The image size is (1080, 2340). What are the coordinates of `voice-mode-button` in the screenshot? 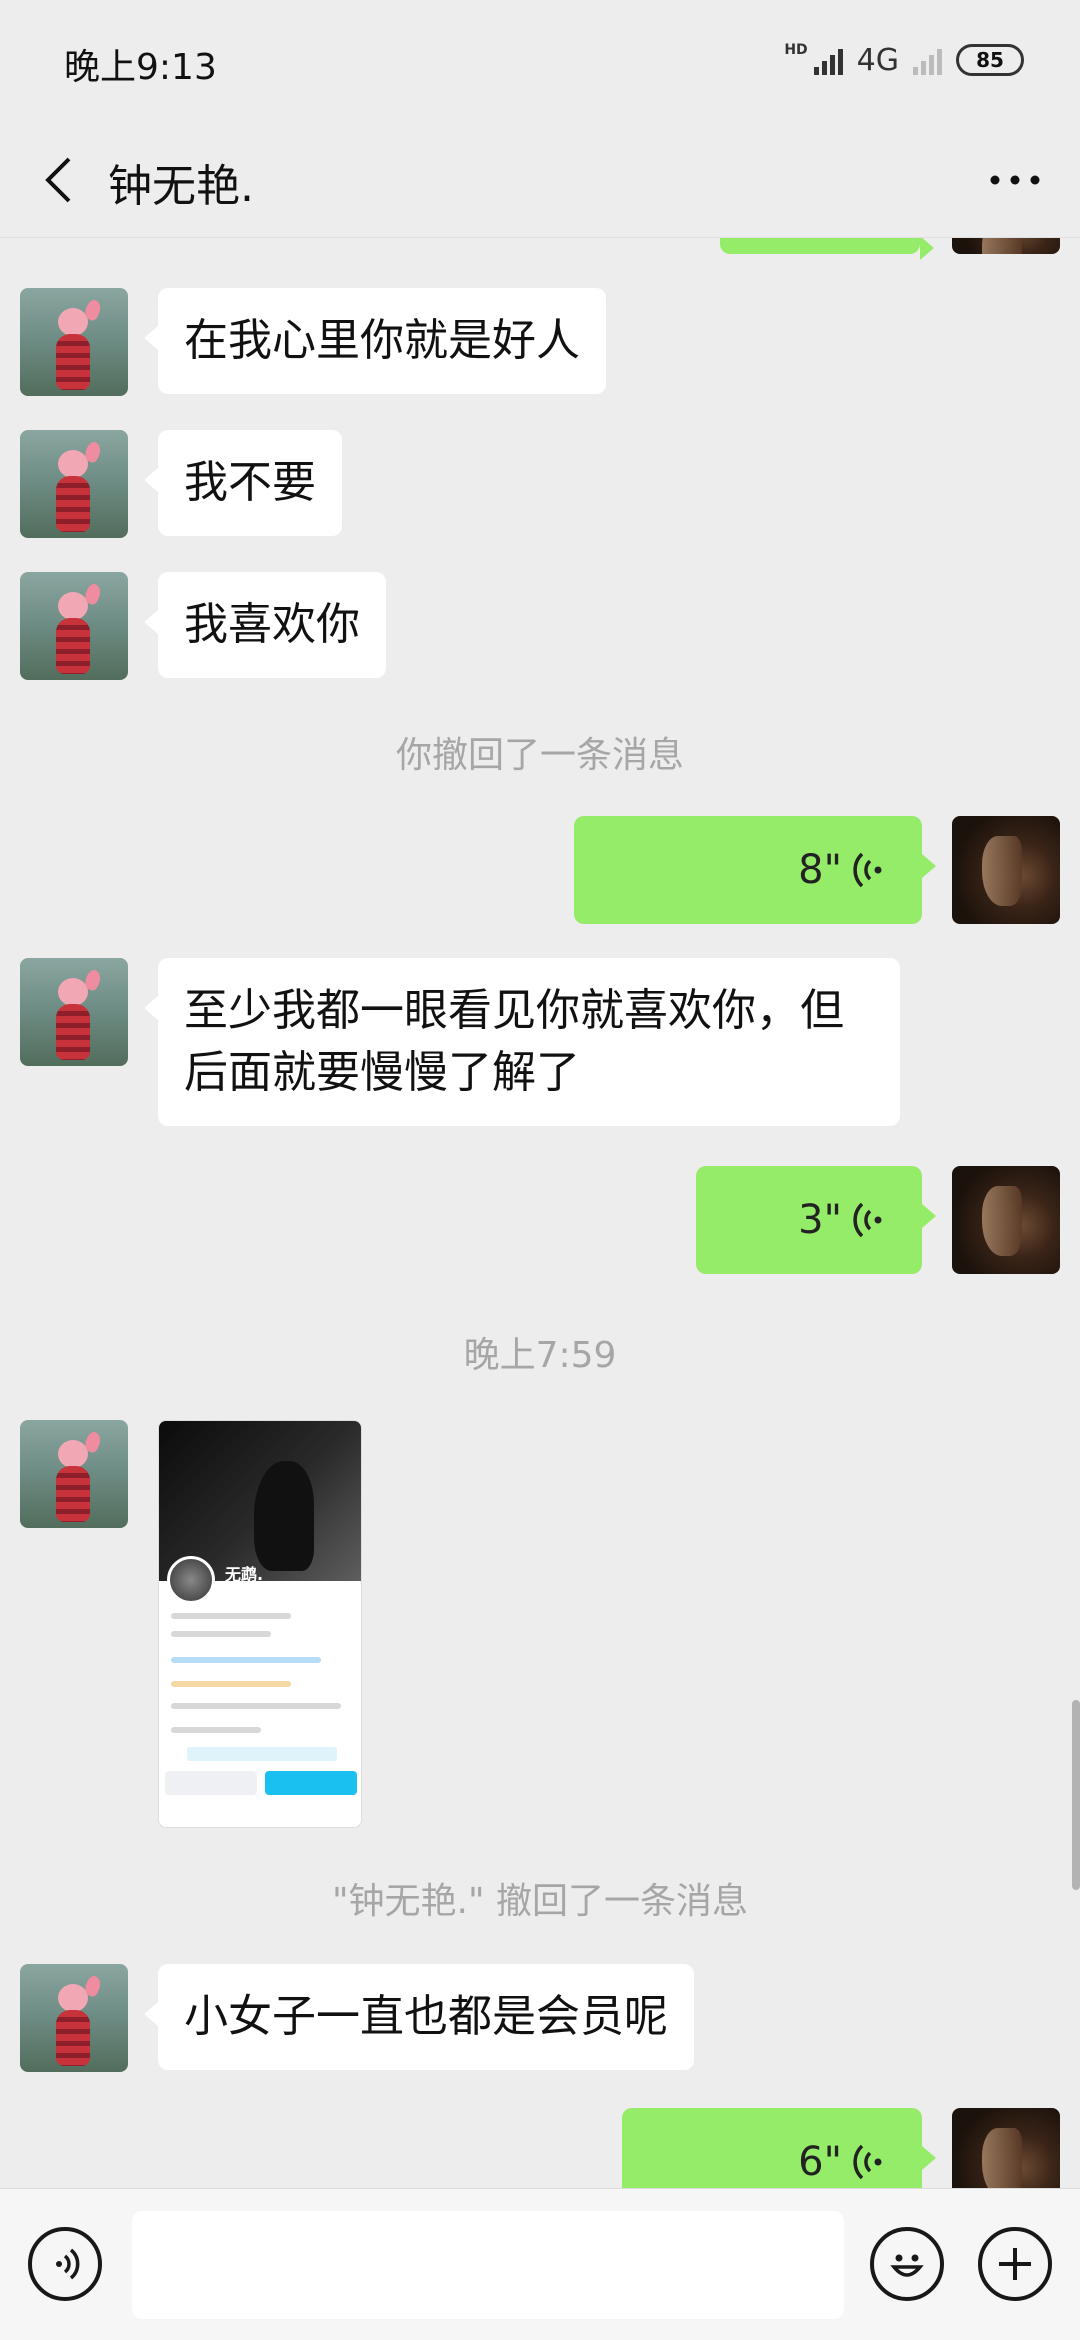 It's located at (65, 2264).